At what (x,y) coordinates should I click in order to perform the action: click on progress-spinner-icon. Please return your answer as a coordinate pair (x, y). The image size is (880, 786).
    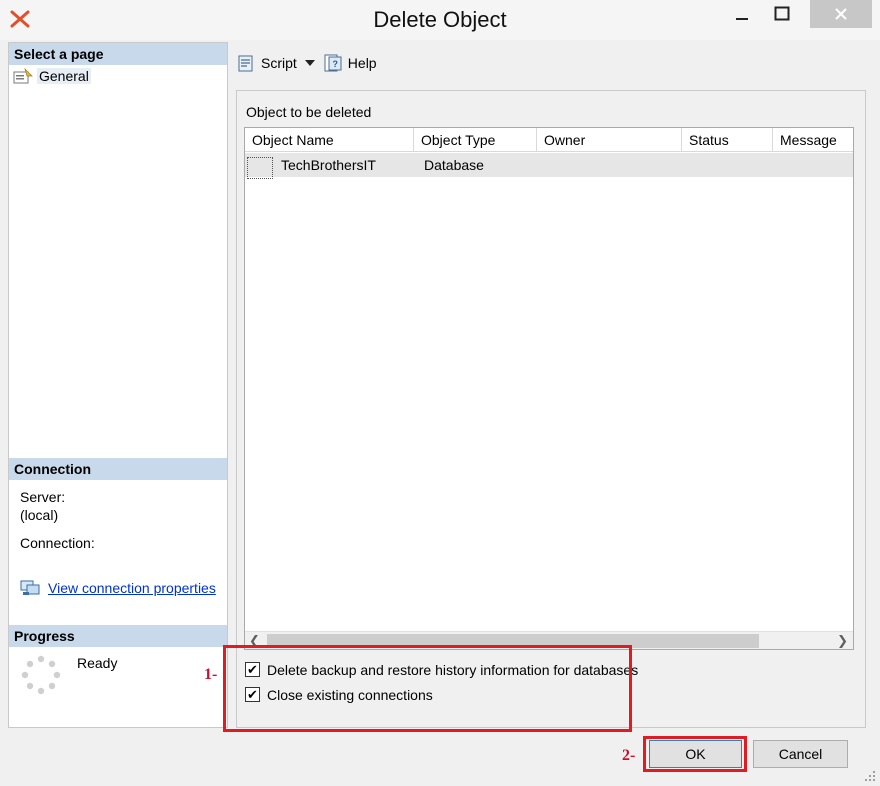
    Looking at the image, I should click on (41, 675).